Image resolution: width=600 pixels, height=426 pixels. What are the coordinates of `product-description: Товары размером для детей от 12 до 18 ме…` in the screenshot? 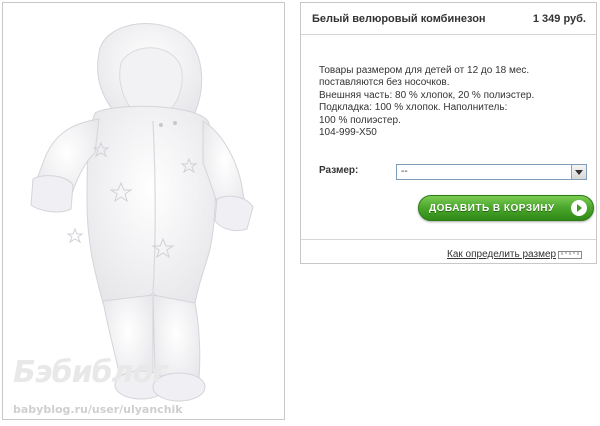 It's located at (454, 102).